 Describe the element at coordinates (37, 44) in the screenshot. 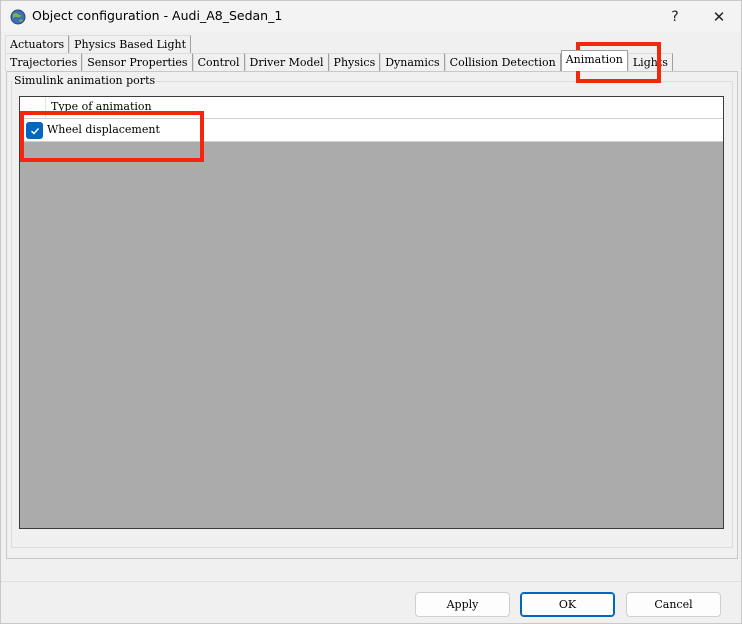

I see `tab-actuators: Actuators` at that location.